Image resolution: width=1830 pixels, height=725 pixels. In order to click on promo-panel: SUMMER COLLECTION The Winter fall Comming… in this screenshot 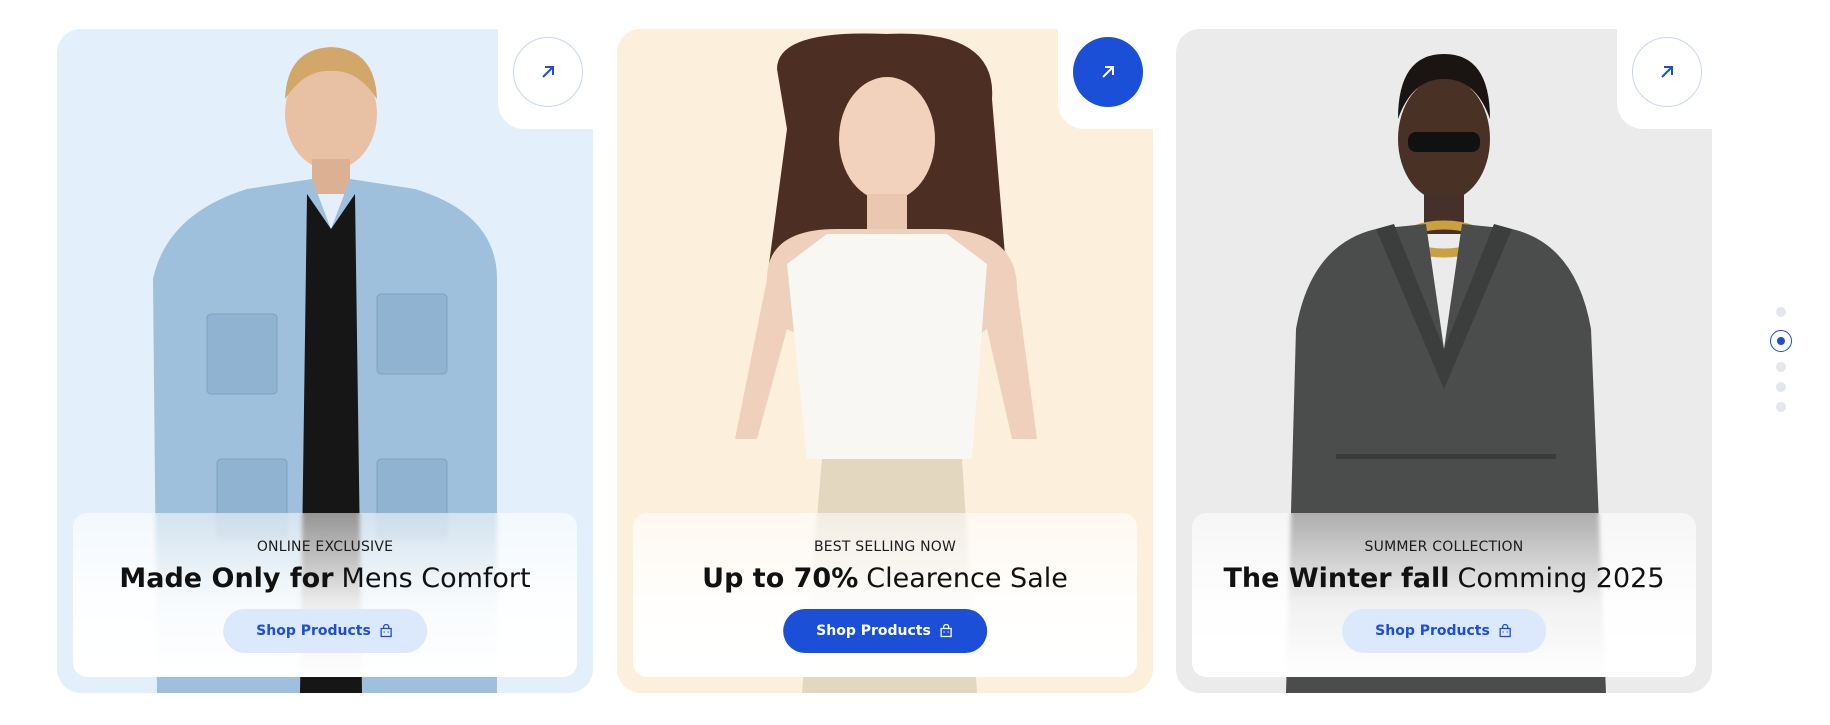, I will do `click(1444, 595)`.